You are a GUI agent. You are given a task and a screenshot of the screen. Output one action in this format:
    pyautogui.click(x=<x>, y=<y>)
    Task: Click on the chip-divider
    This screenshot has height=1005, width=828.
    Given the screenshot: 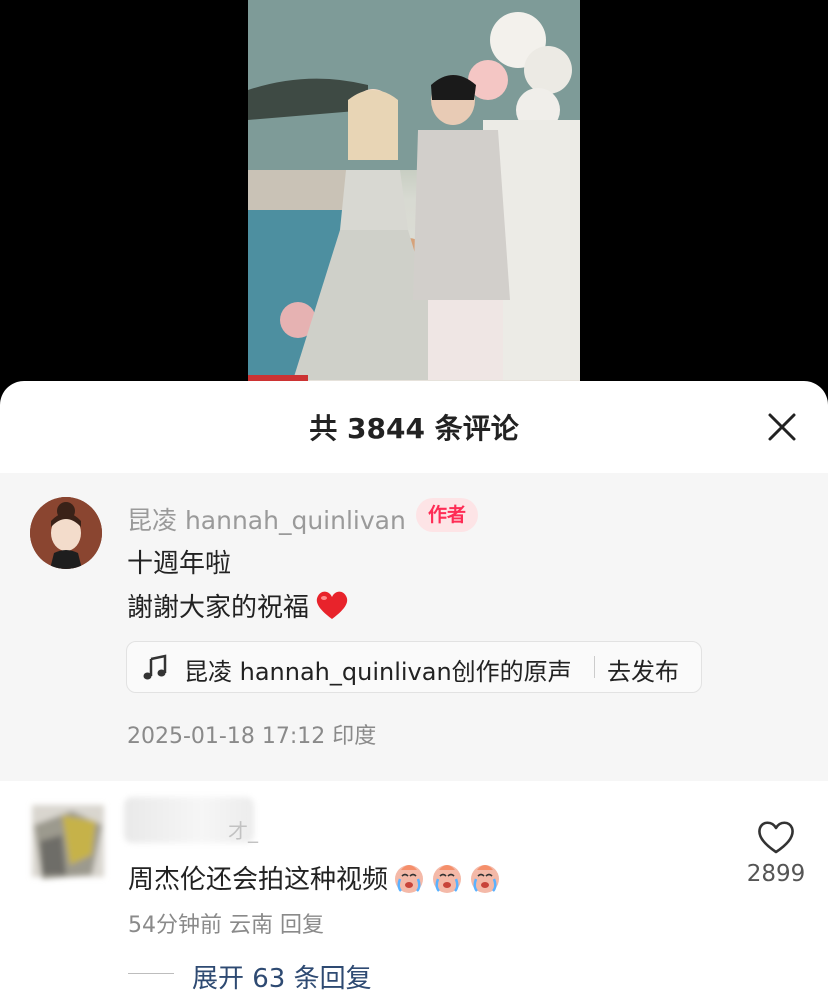 What is the action you would take?
    pyautogui.click(x=594, y=667)
    